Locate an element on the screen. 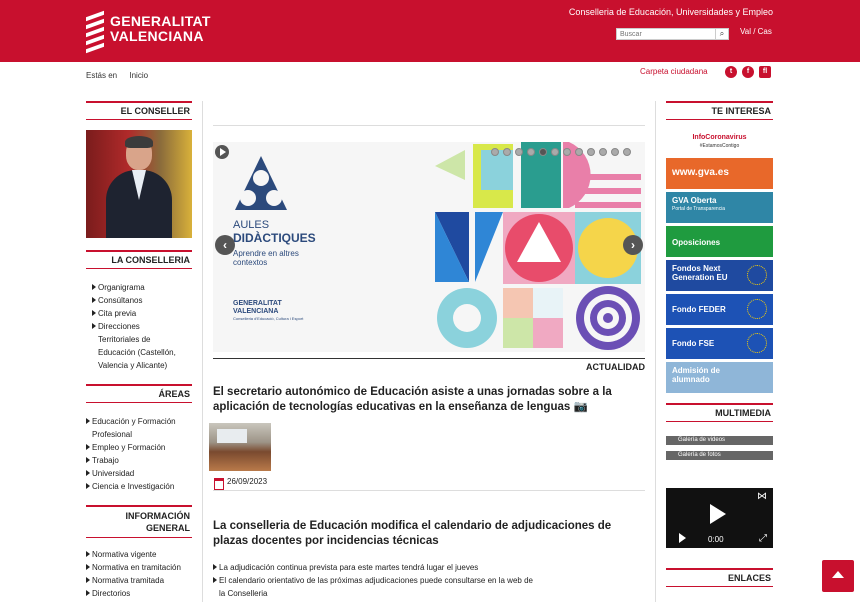  fondo-fse-banner: Fondo FSE is located at coordinates (719, 343).